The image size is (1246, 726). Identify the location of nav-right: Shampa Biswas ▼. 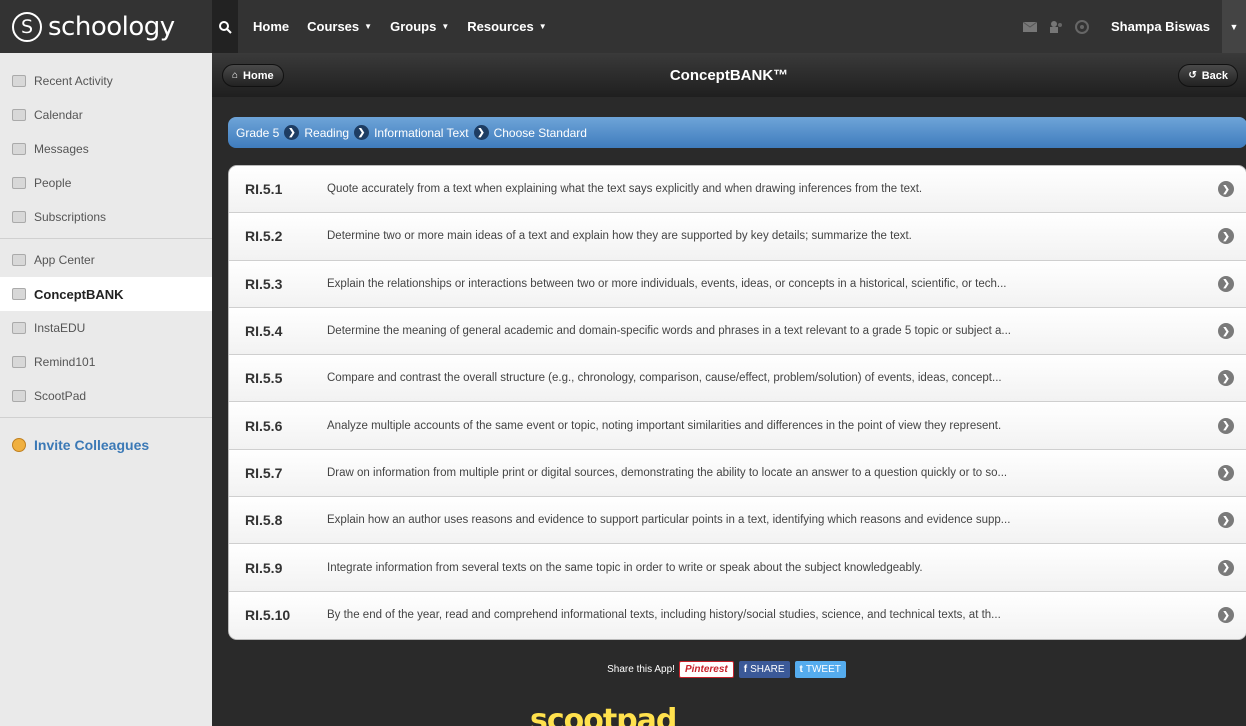
(1132, 26).